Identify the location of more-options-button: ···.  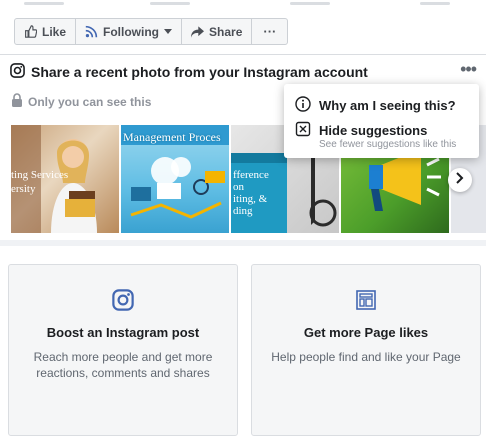
(269, 31).